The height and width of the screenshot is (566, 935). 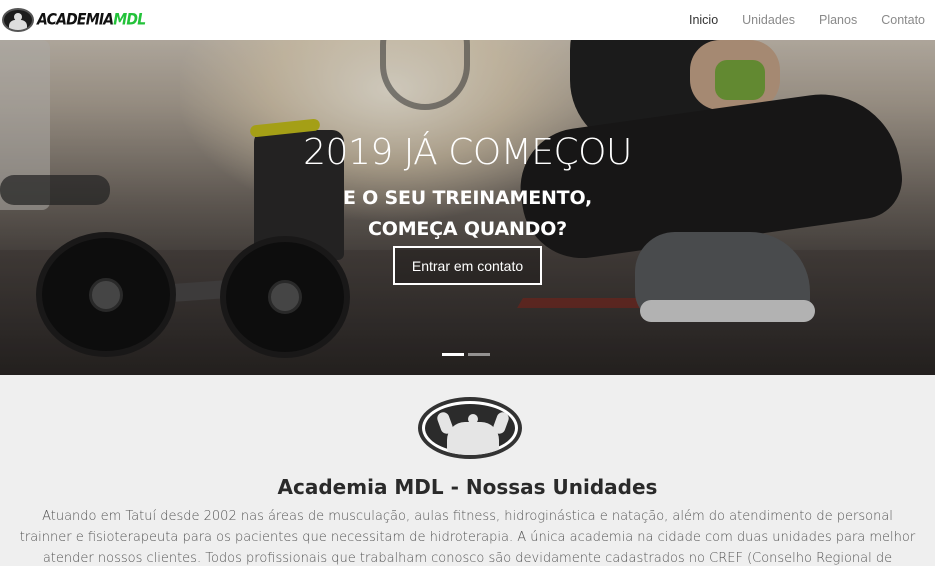 I want to click on brand-logo: ACADEMIAMDL, so click(x=74, y=20).